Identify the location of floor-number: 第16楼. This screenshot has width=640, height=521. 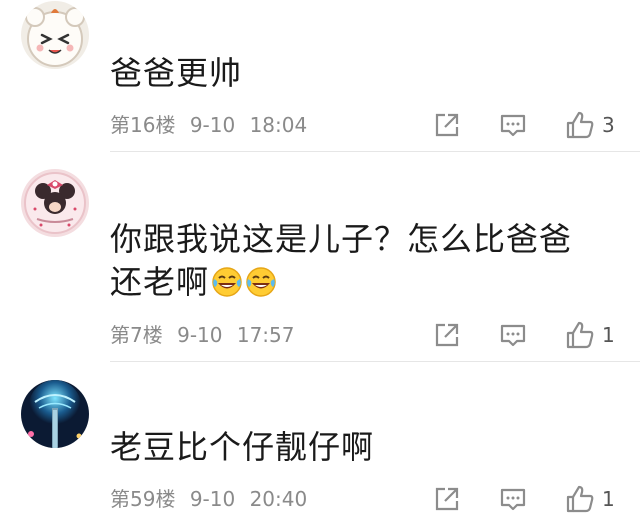
(143, 125).